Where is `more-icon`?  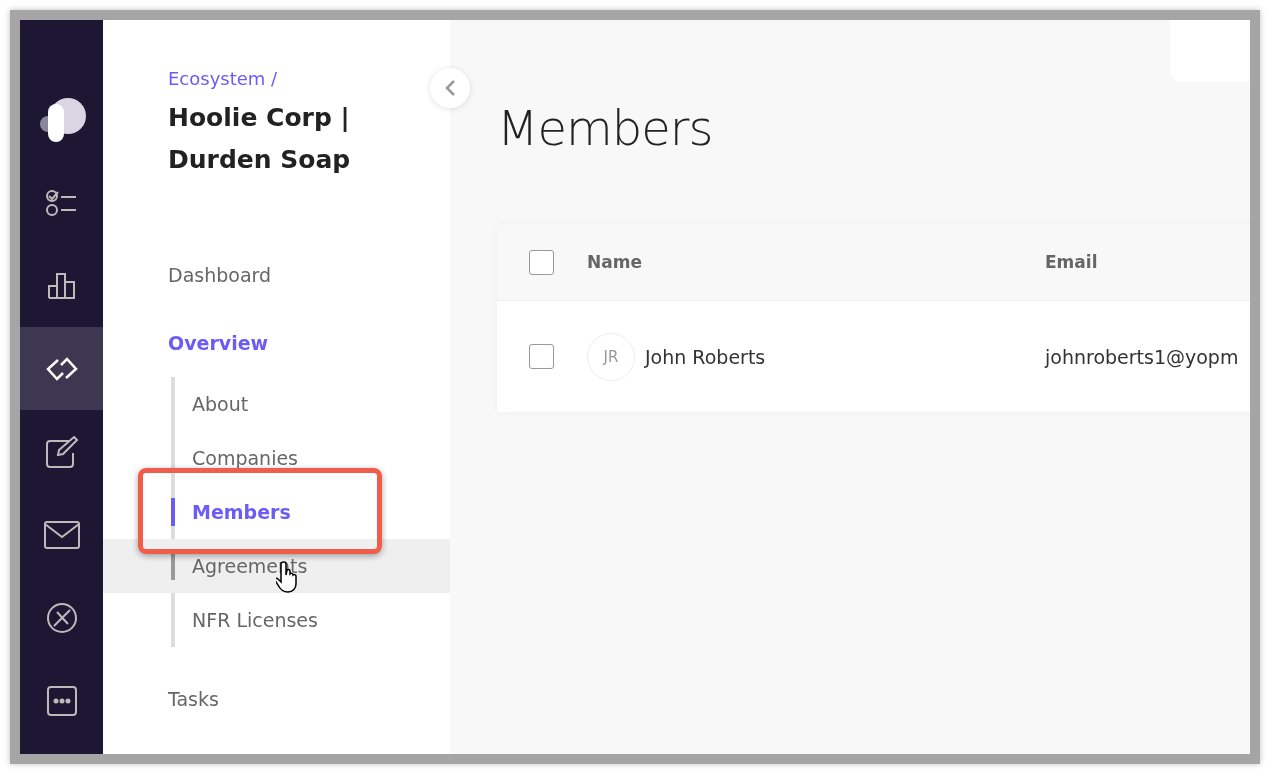 more-icon is located at coordinates (61, 700).